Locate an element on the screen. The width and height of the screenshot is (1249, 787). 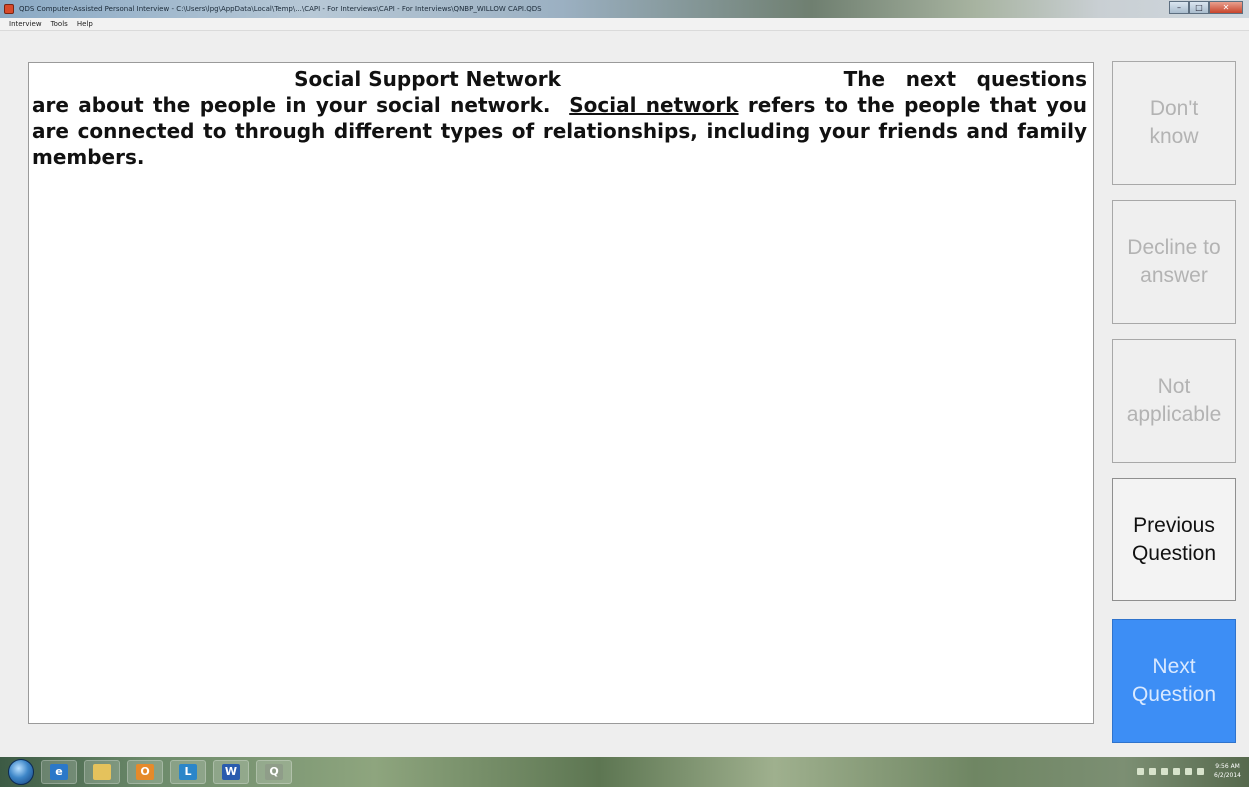
menu-bar: Interview Tools Help is located at coordinates (624, 24).